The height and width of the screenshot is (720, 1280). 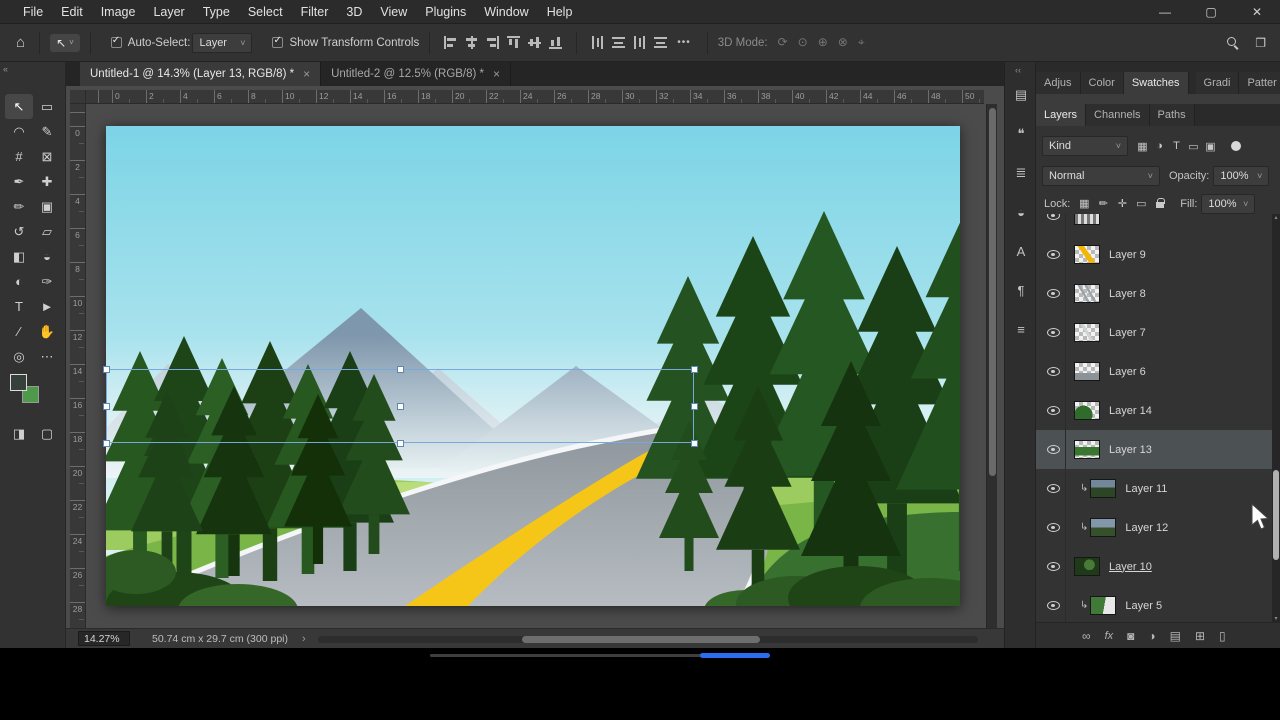 I want to click on transform-handle-bottom-center, so click(x=400, y=443).